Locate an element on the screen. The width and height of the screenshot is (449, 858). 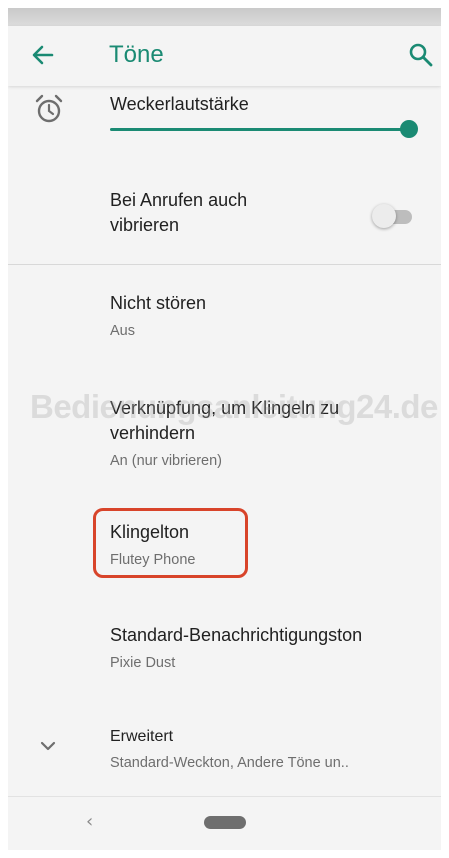
alarm-volume-setting: Weckerlautstärke is located at coordinates (224, 122).